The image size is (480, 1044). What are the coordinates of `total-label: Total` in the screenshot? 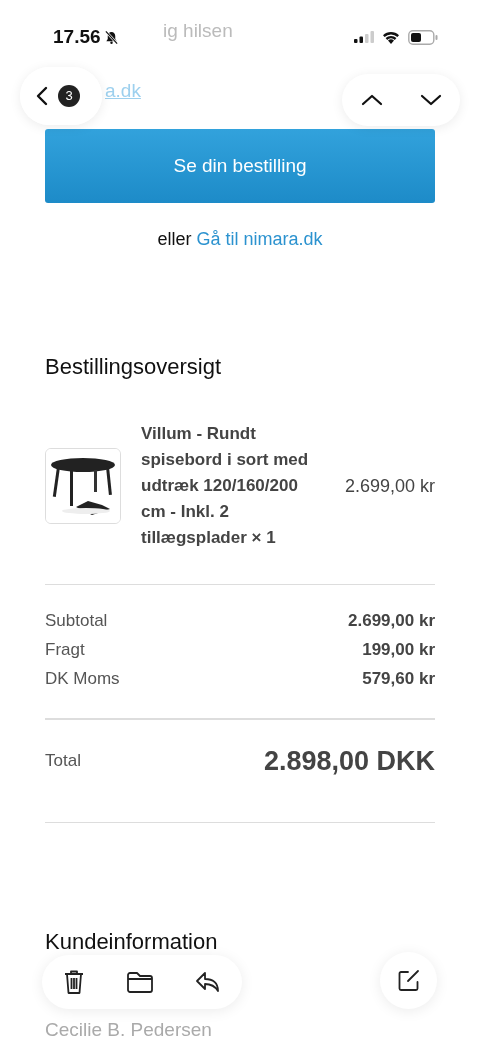 It's located at (63, 761).